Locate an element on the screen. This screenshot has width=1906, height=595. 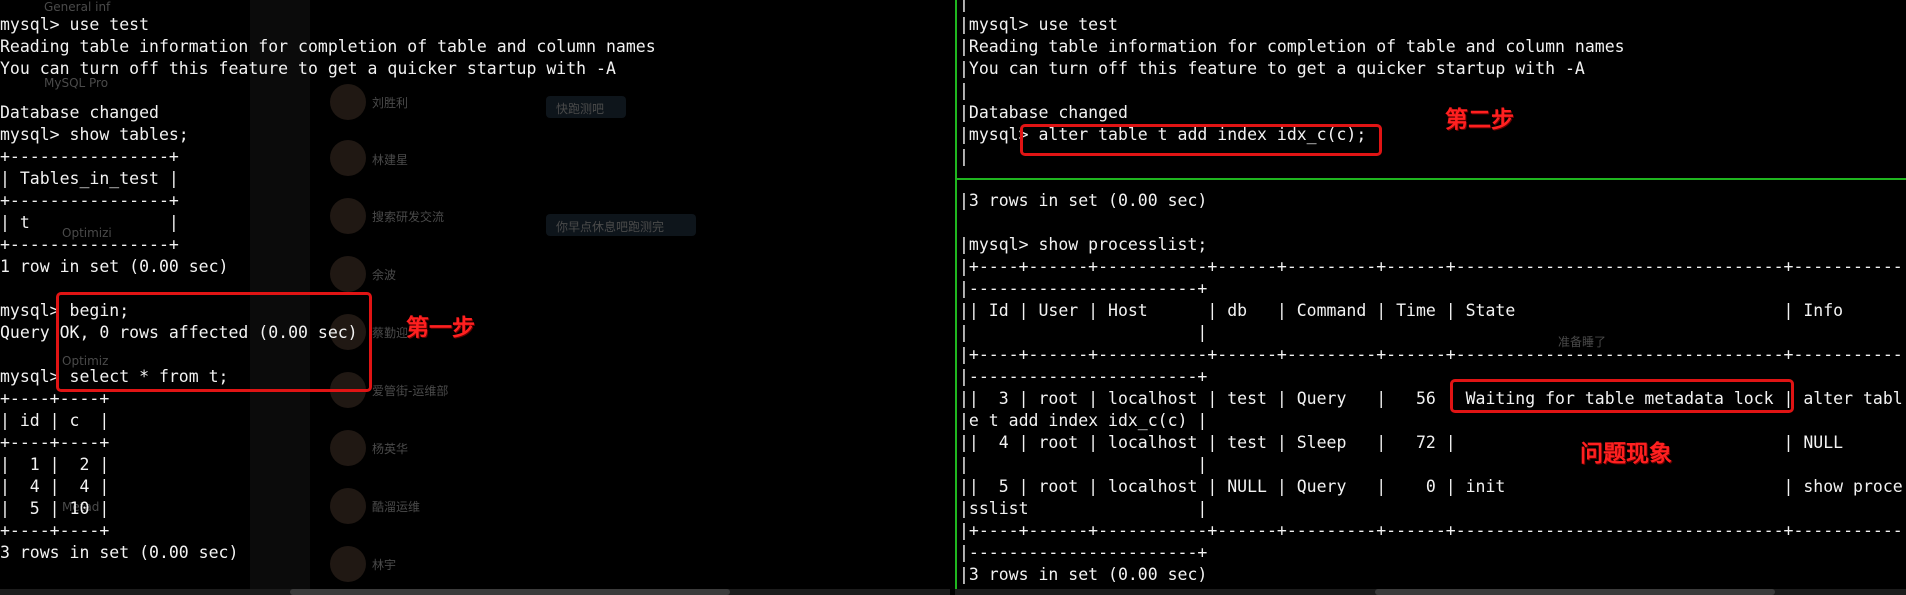
step1-highlight-box is located at coordinates (214, 342).